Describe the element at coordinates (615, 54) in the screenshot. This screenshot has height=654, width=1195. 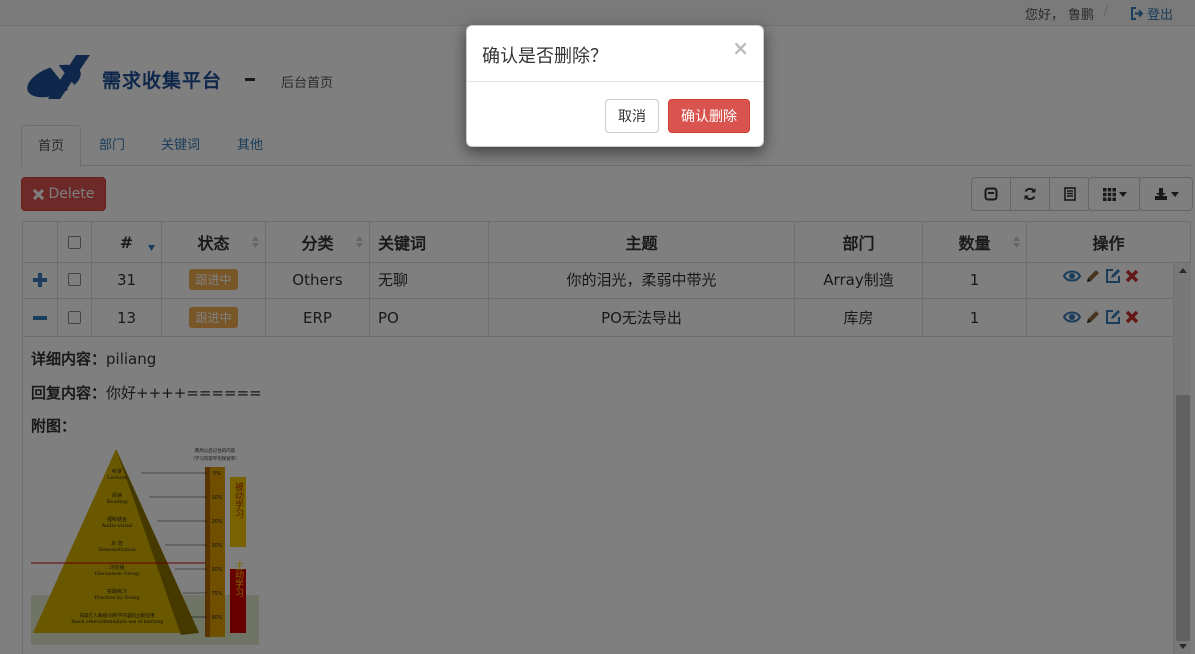
I see `modal-header: 确认是否删除？ ×` at that location.